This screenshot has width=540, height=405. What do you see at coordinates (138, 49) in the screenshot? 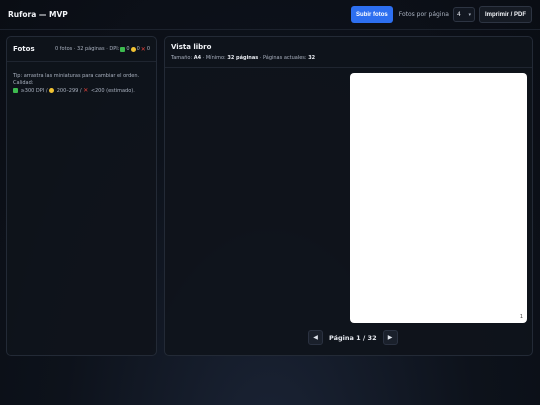
I see `dpi-mid-count: 0` at bounding box center [138, 49].